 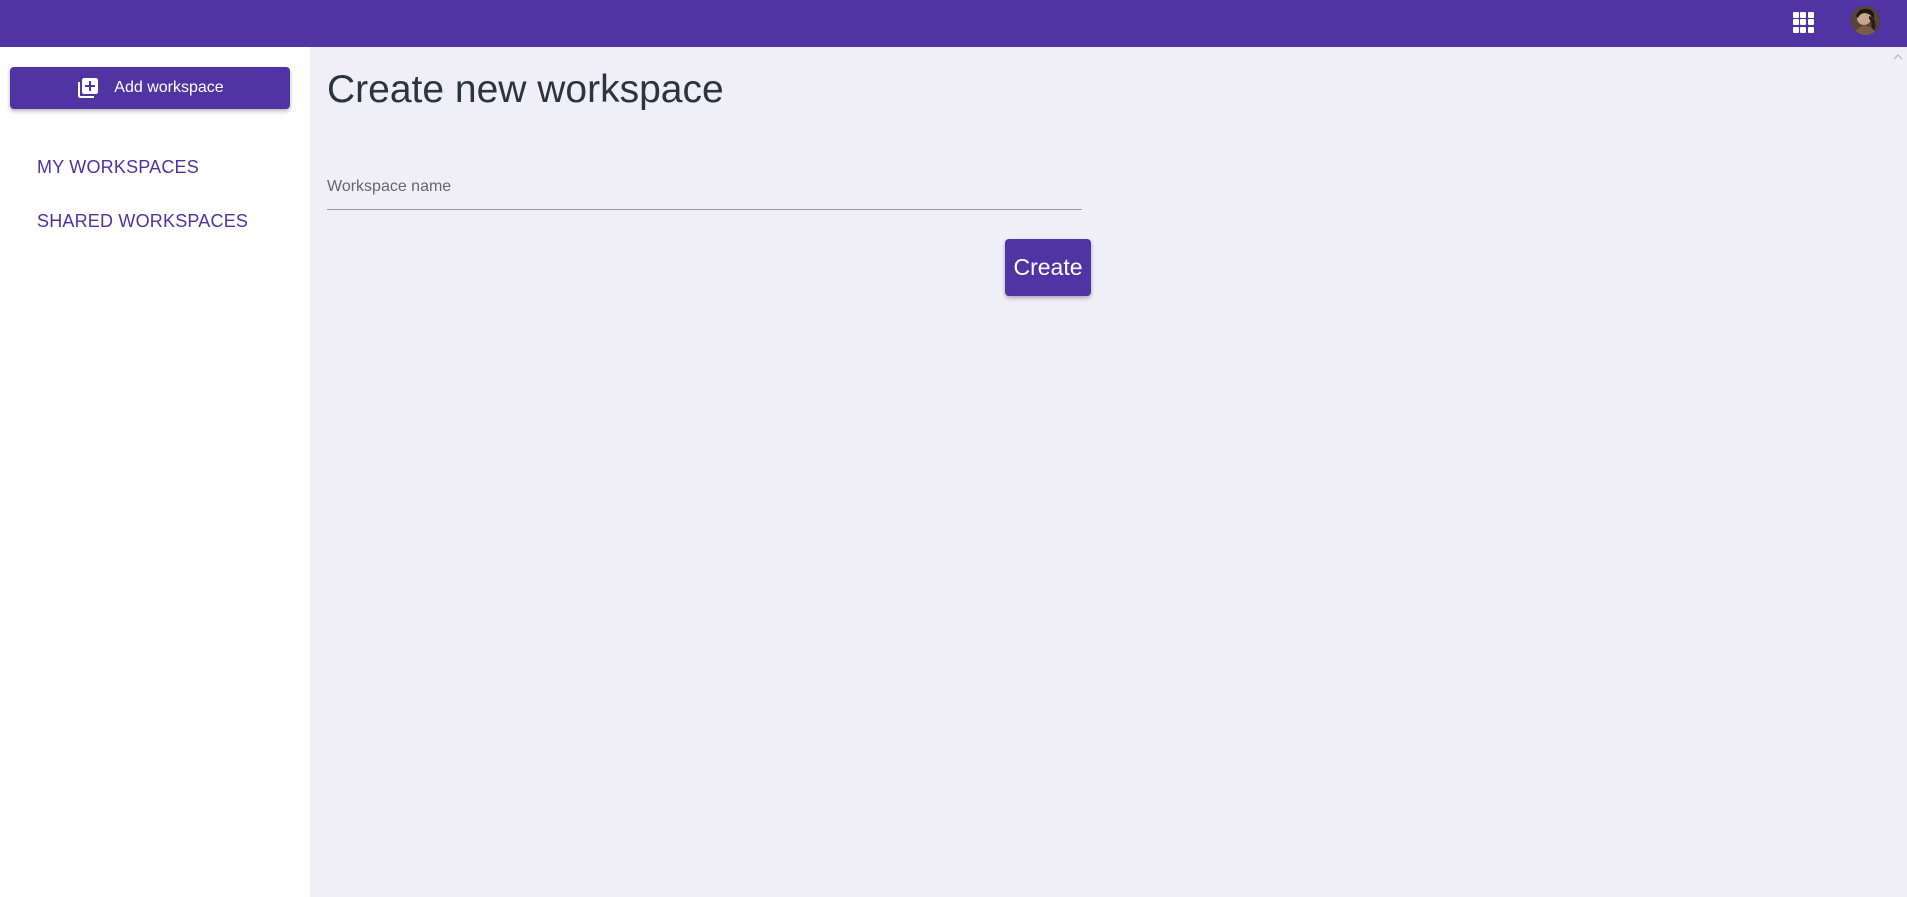 I want to click on scrollbar, so click(x=1898, y=472).